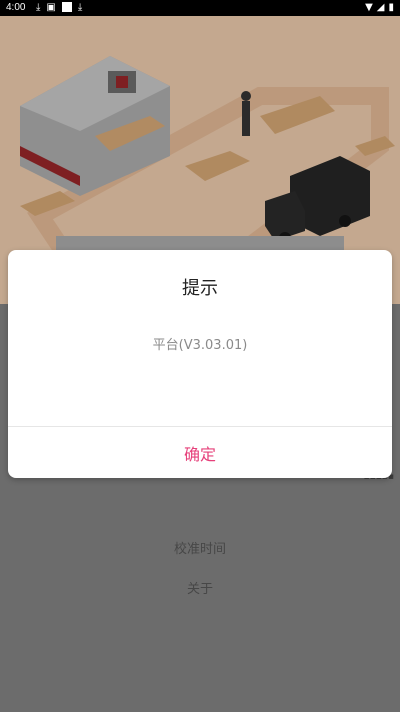 This screenshot has height=712, width=400. I want to click on status-right-icons: ▼ ◢ ▮, so click(379, 7).